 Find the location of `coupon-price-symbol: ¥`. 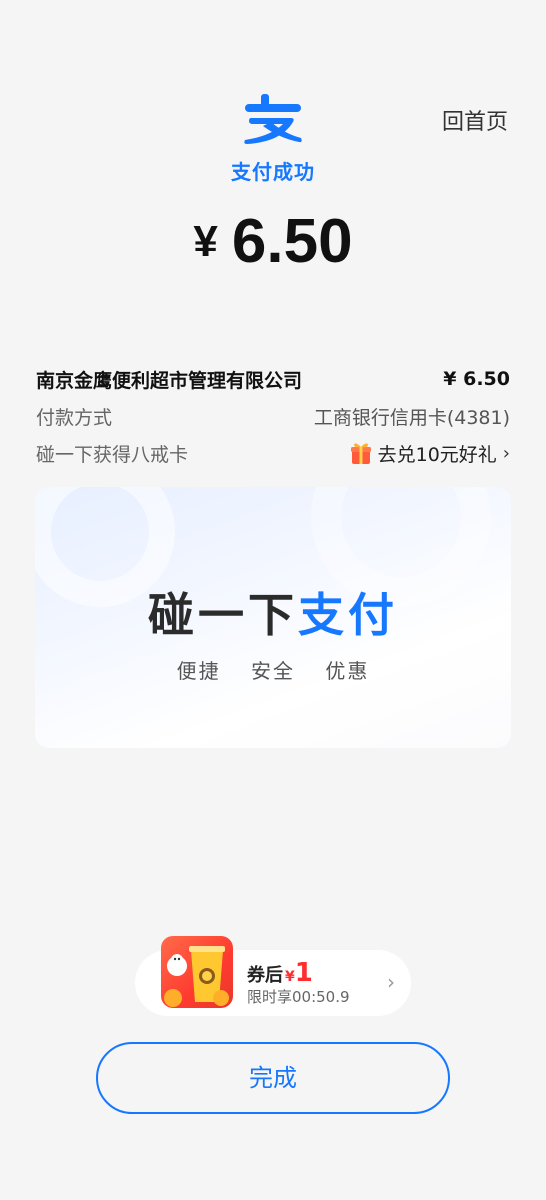

coupon-price-symbol: ¥ is located at coordinates (290, 977).